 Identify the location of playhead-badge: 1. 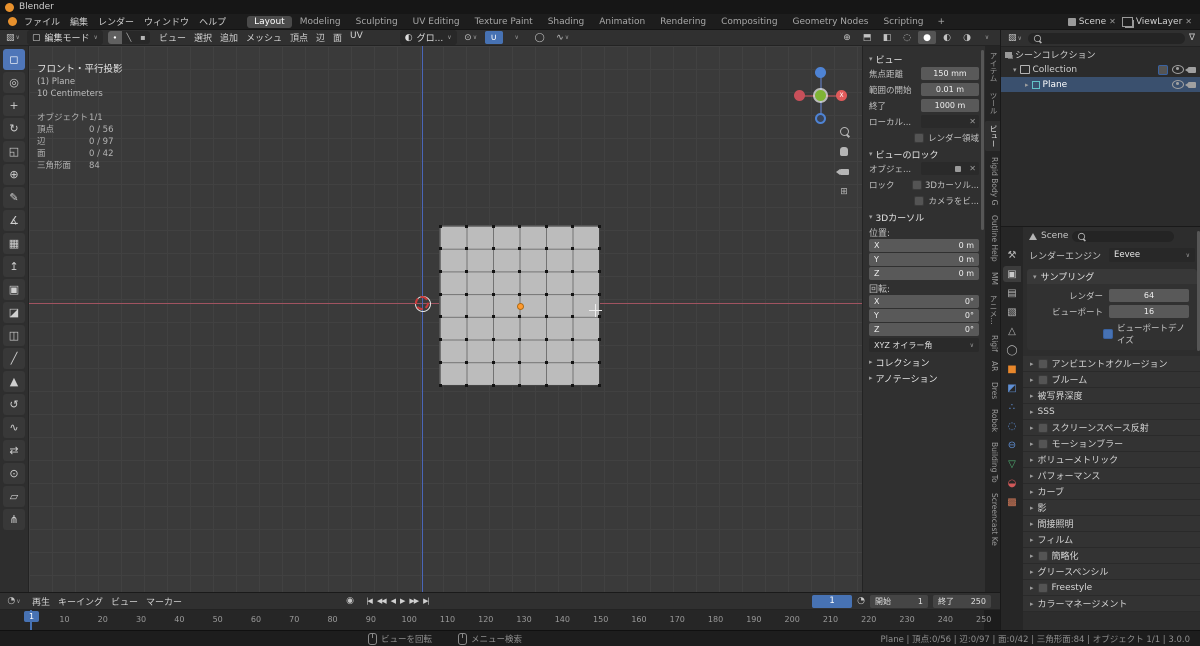
(31, 616).